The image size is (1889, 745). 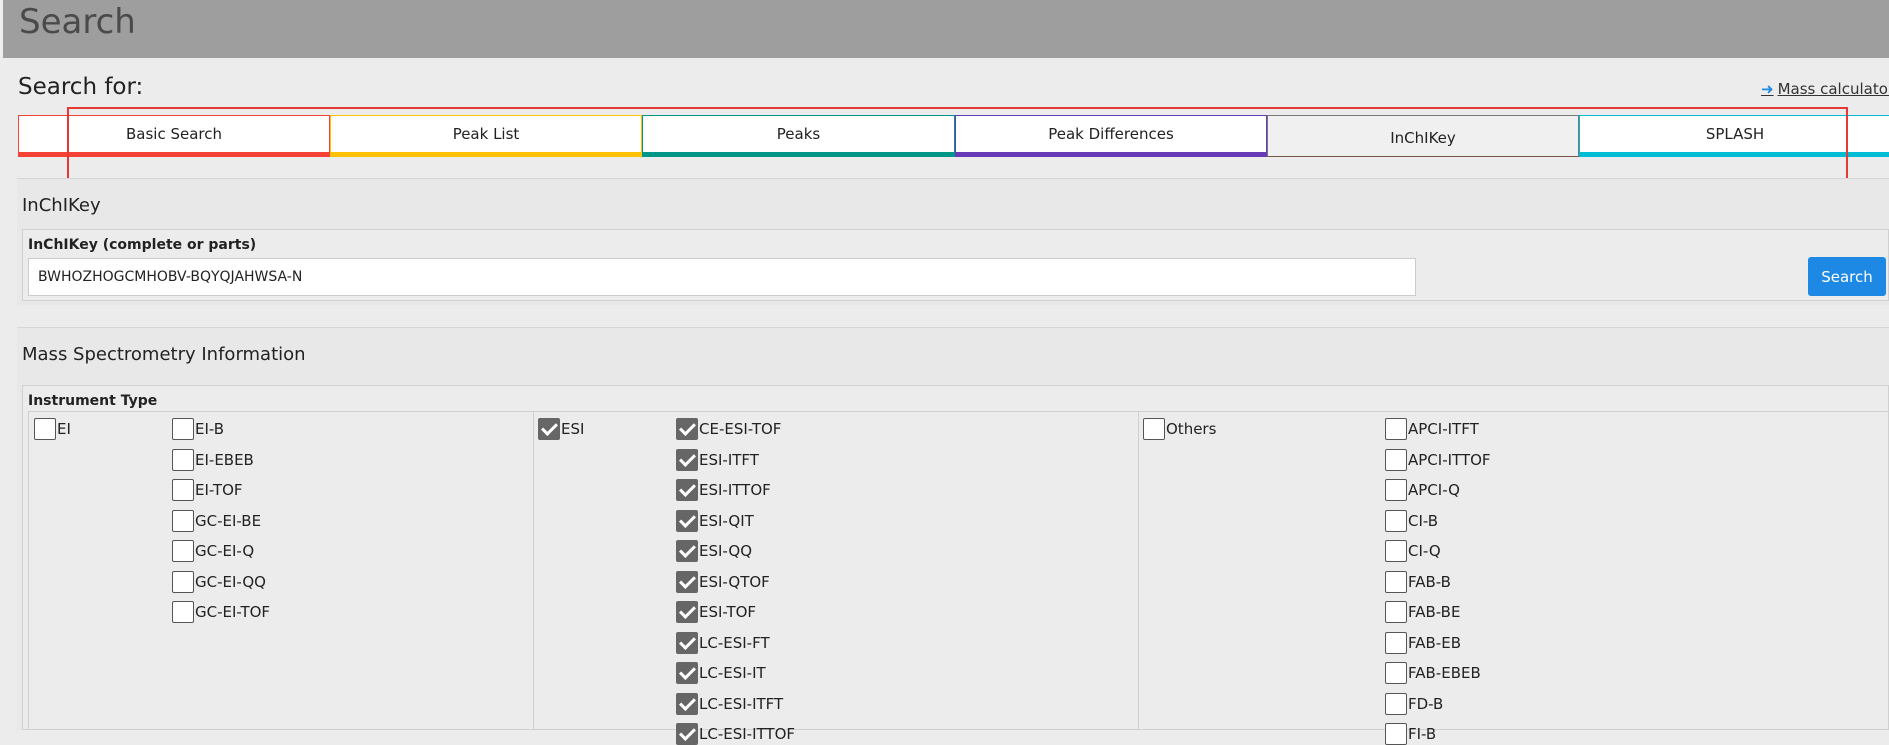 What do you see at coordinates (722, 277) in the screenshot?
I see `inchikey-input` at bounding box center [722, 277].